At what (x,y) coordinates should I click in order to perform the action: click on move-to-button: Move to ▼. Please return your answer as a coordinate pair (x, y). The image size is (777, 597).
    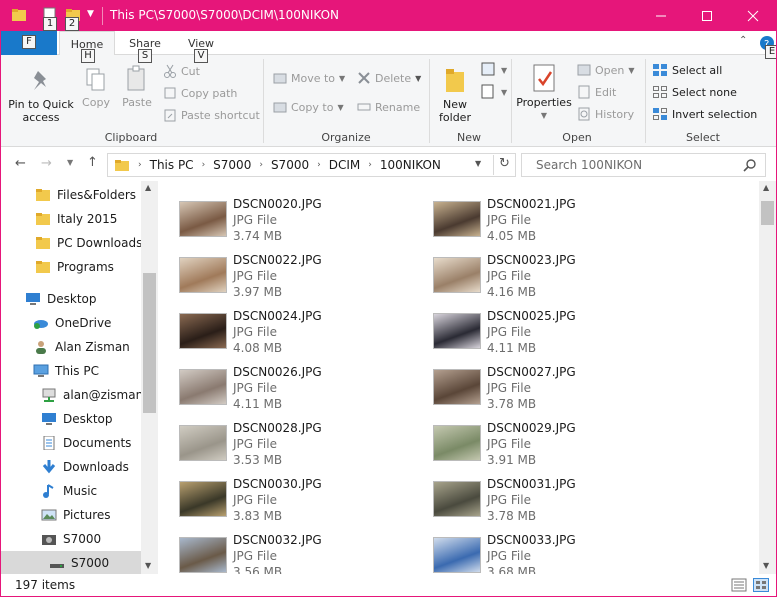
    Looking at the image, I should click on (309, 78).